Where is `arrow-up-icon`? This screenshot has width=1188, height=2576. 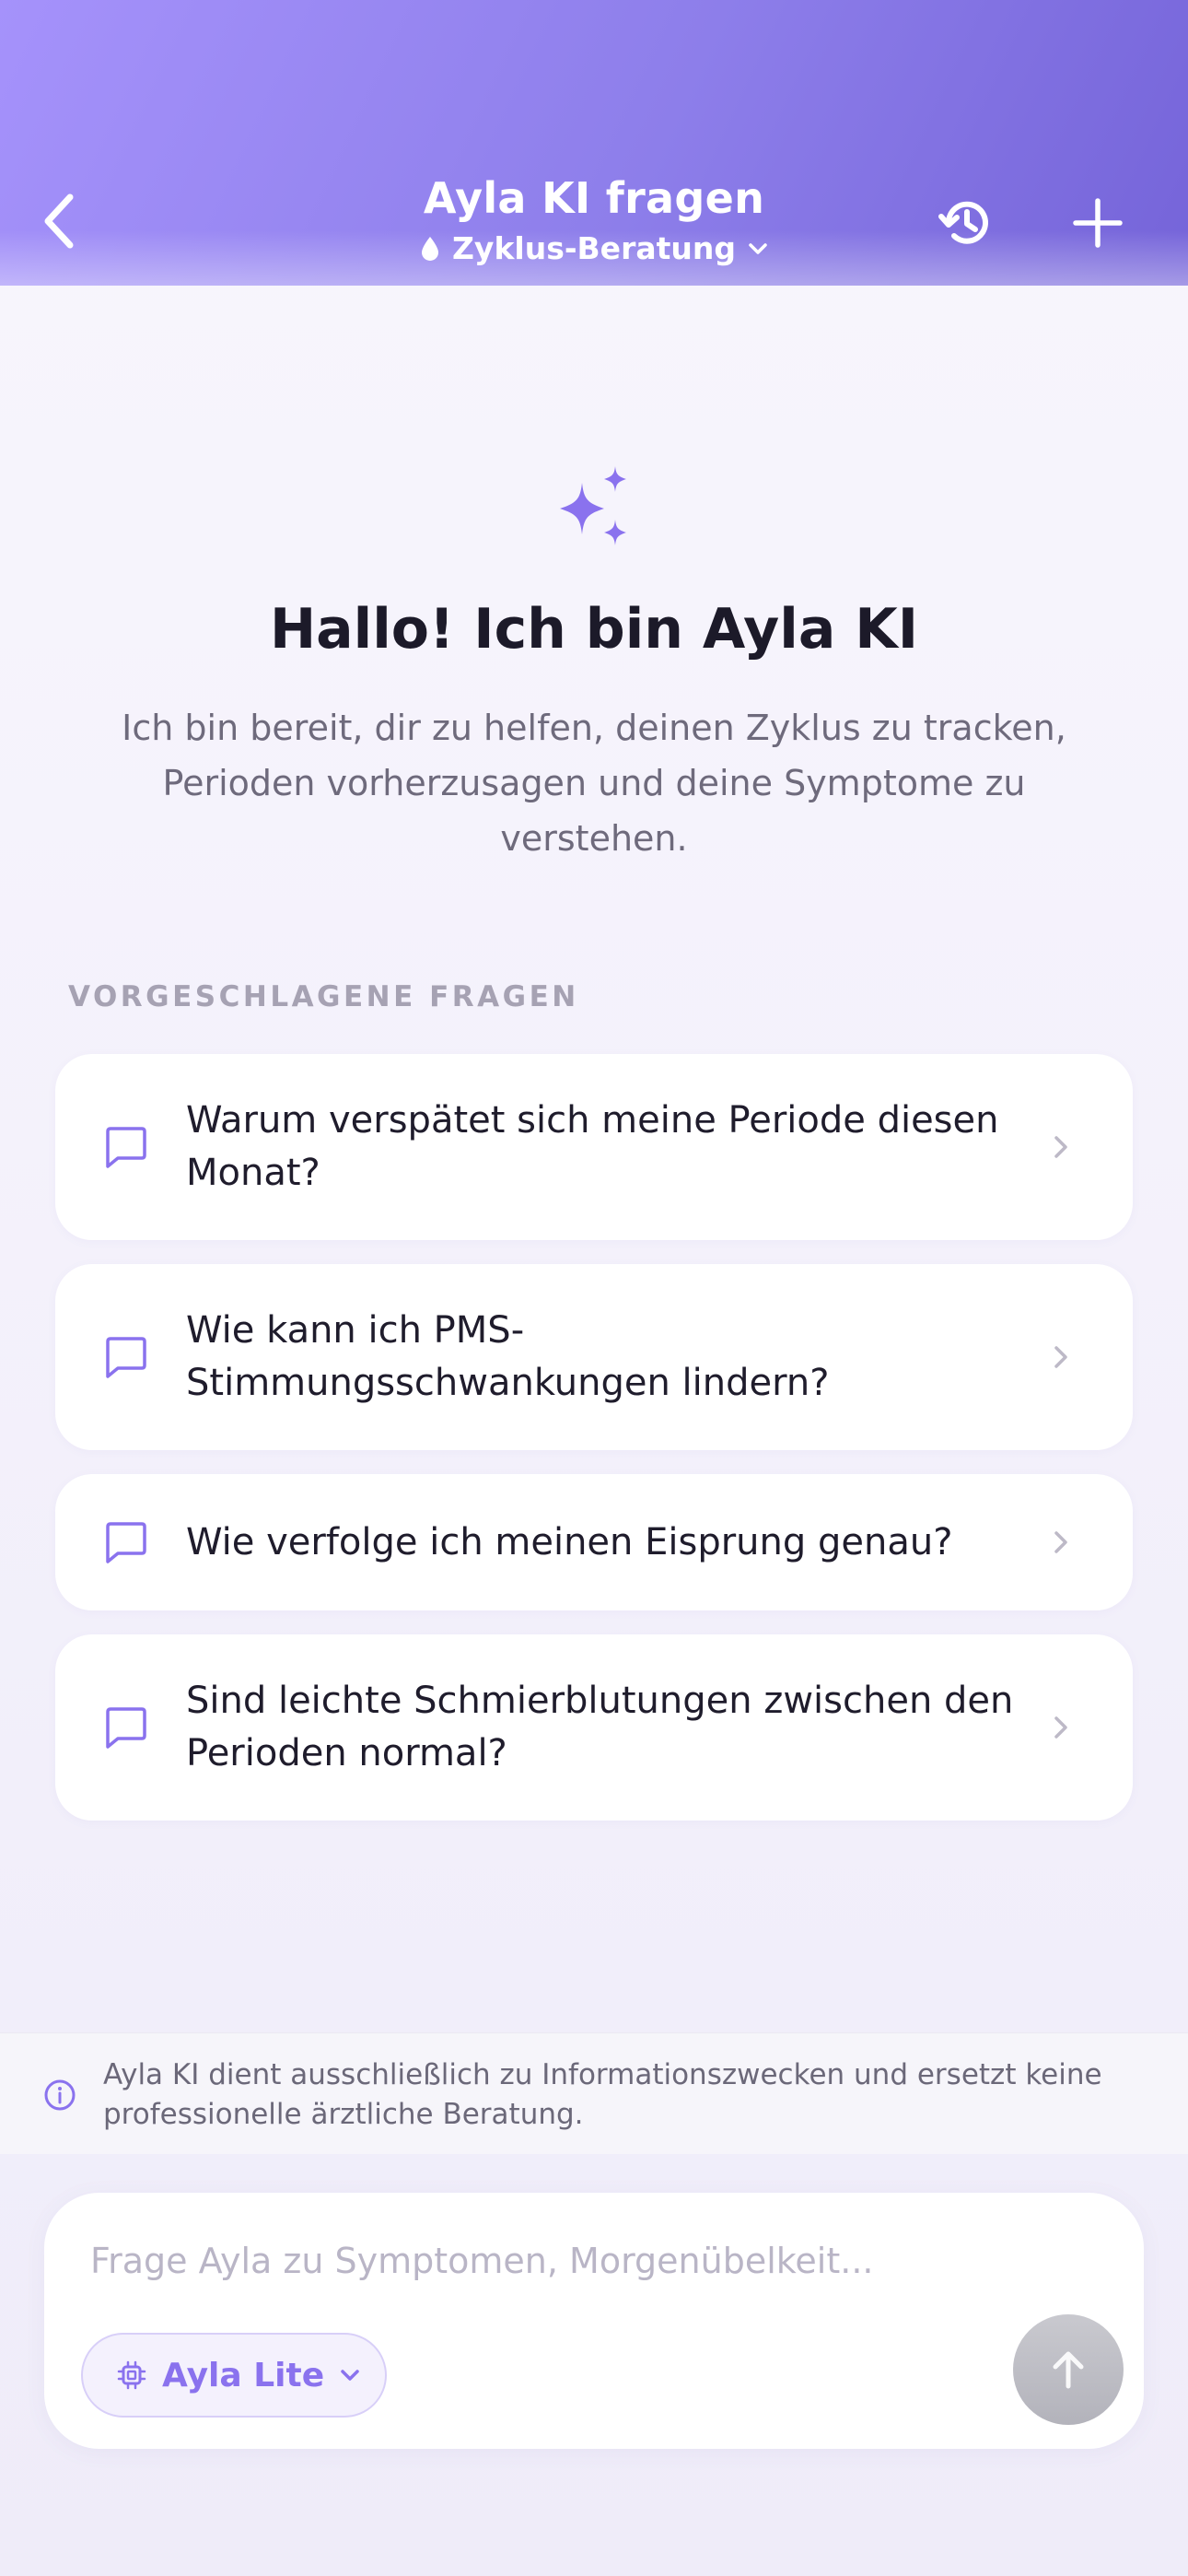 arrow-up-icon is located at coordinates (1068, 2370).